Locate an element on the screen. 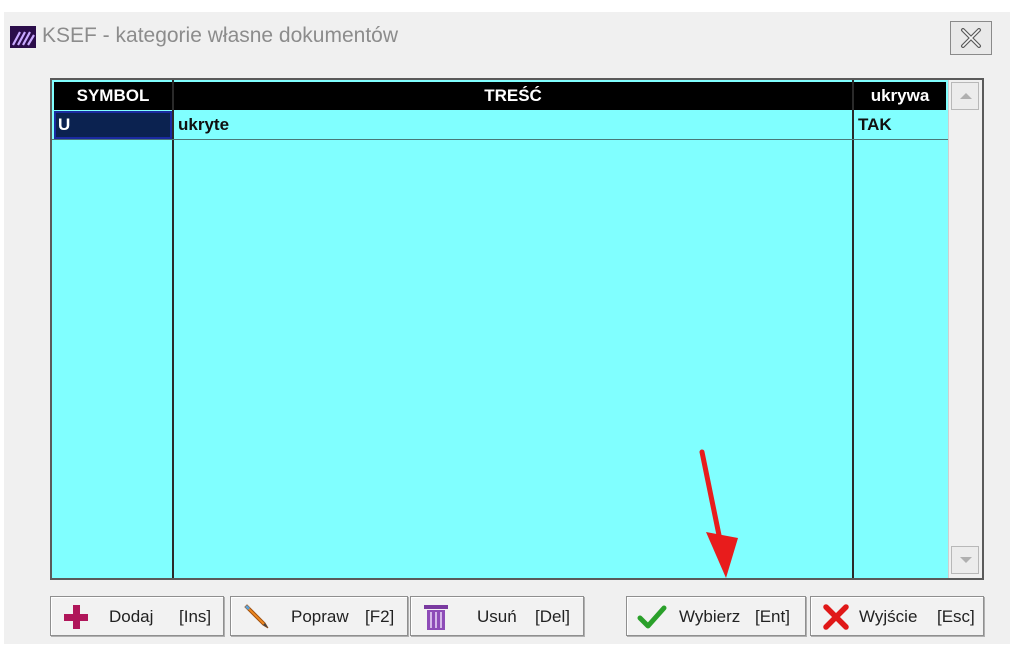 The image size is (1014, 648). app-logo-icon is located at coordinates (23, 37).